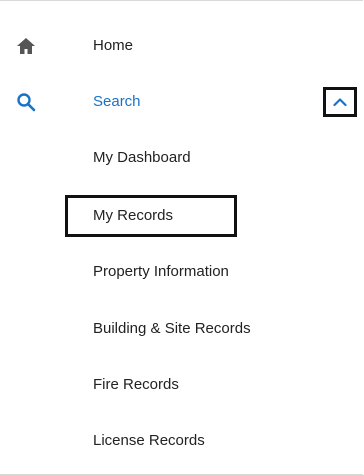 The image size is (364, 475). What do you see at coordinates (181, 102) in the screenshot?
I see `nav-item-search: Search` at bounding box center [181, 102].